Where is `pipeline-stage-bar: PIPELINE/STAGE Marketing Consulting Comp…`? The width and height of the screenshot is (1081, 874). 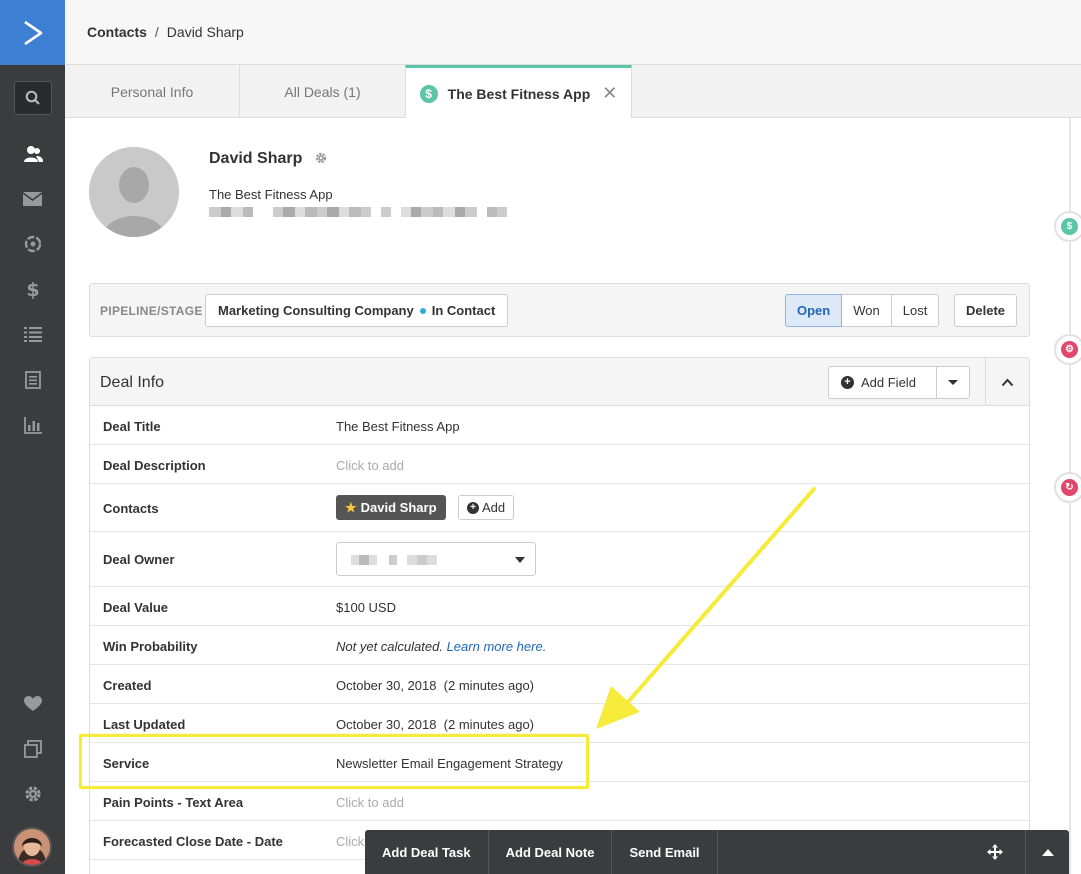 pipeline-stage-bar: PIPELINE/STAGE Marketing Consulting Comp… is located at coordinates (559, 310).